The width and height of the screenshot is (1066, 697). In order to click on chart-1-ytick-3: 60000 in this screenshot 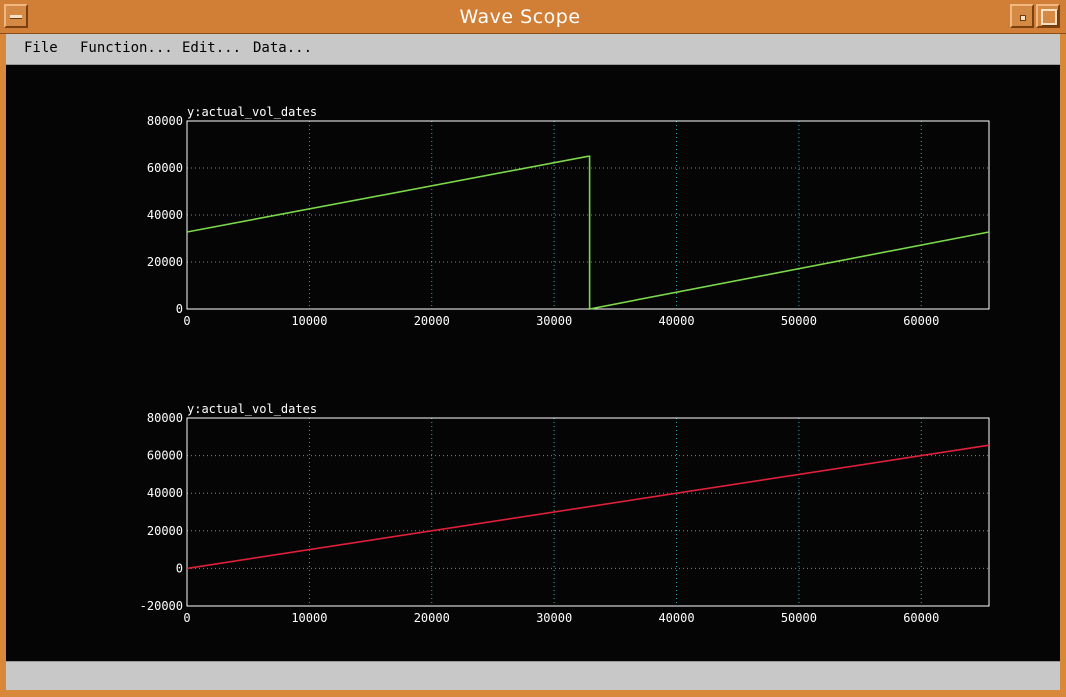, I will do `click(165, 168)`.